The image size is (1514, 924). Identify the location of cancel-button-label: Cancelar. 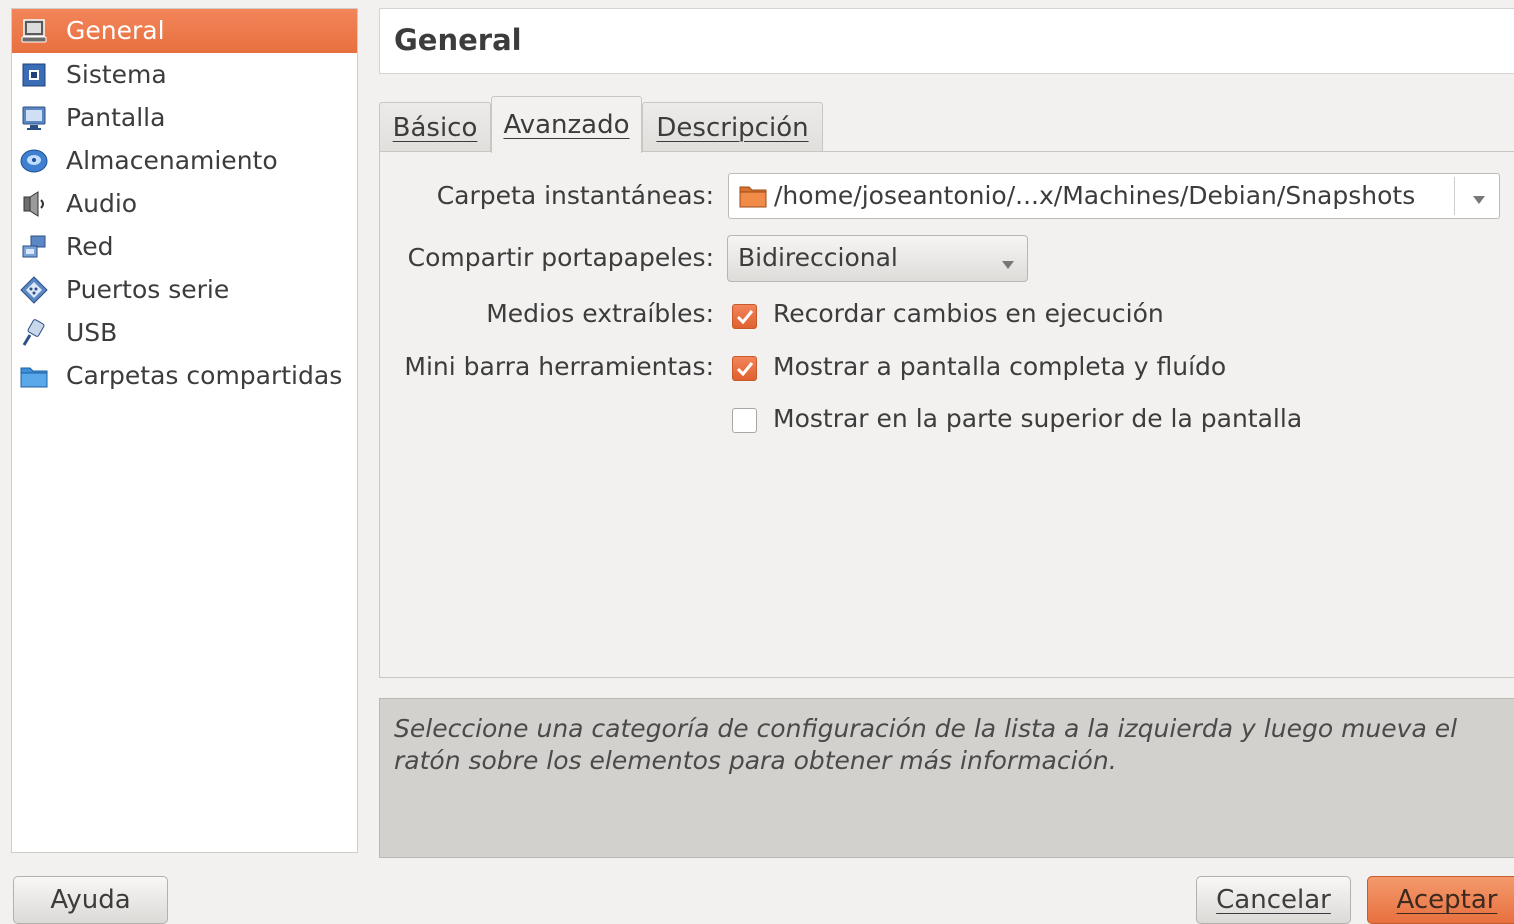
(1273, 900).